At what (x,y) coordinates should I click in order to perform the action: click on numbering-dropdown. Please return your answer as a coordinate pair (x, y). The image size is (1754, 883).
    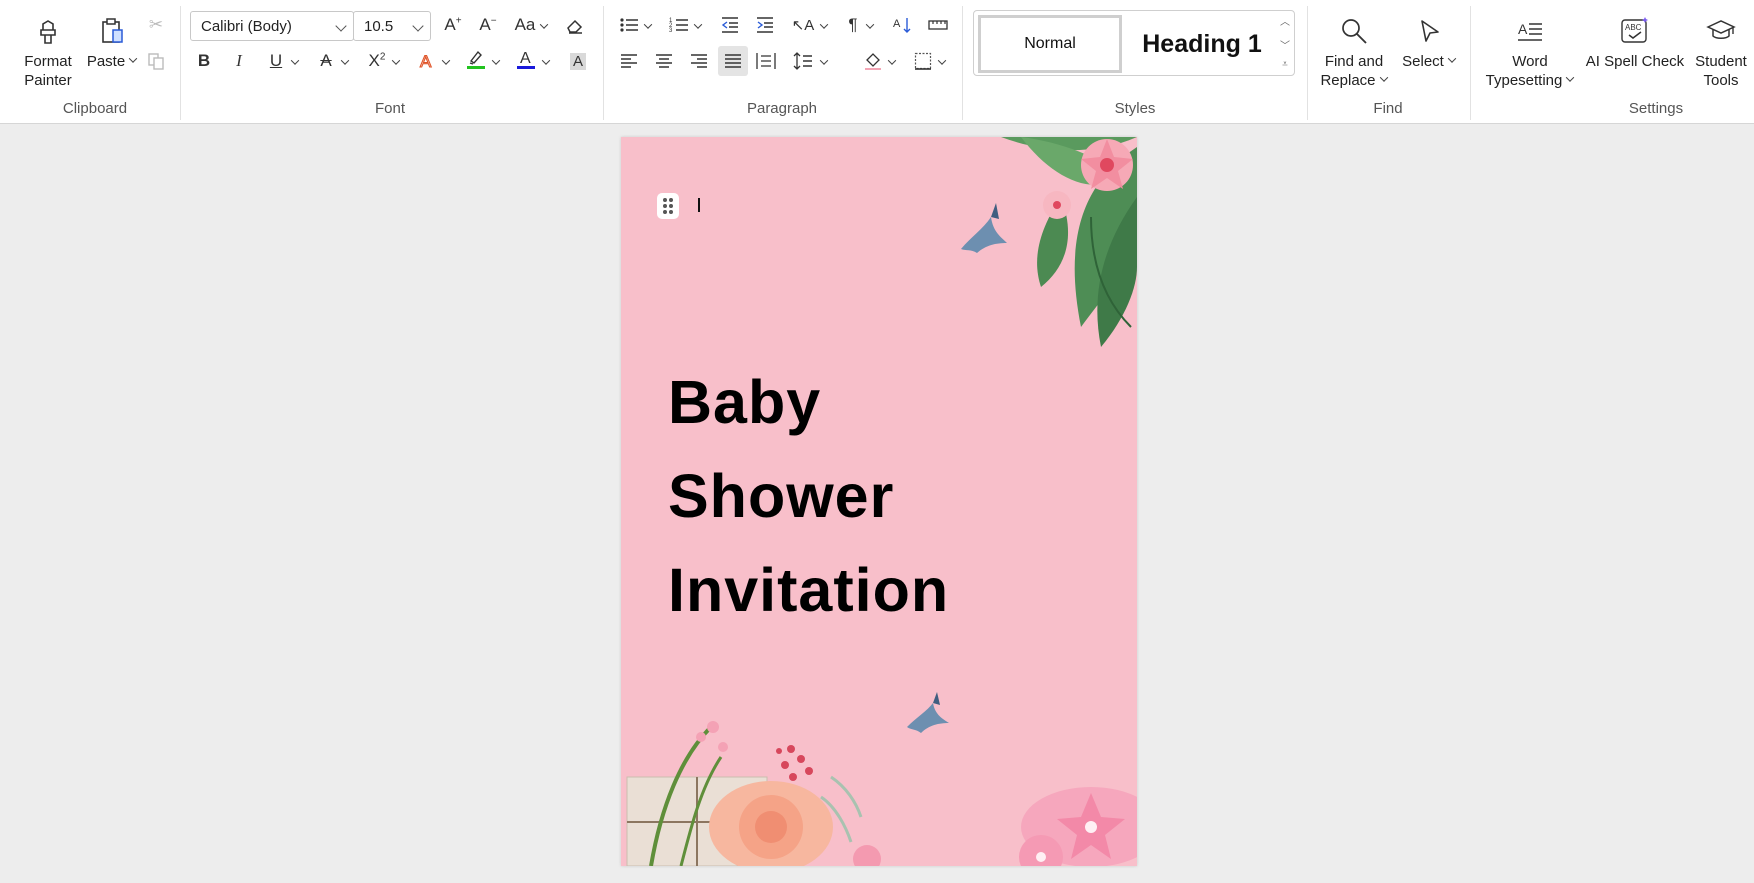
    Looking at the image, I should click on (698, 26).